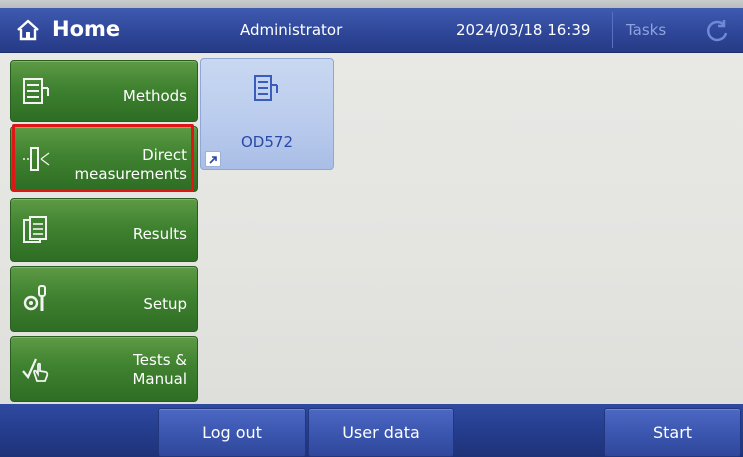  Describe the element at coordinates (371, 4) in the screenshot. I see `device-bezel-top` at that location.